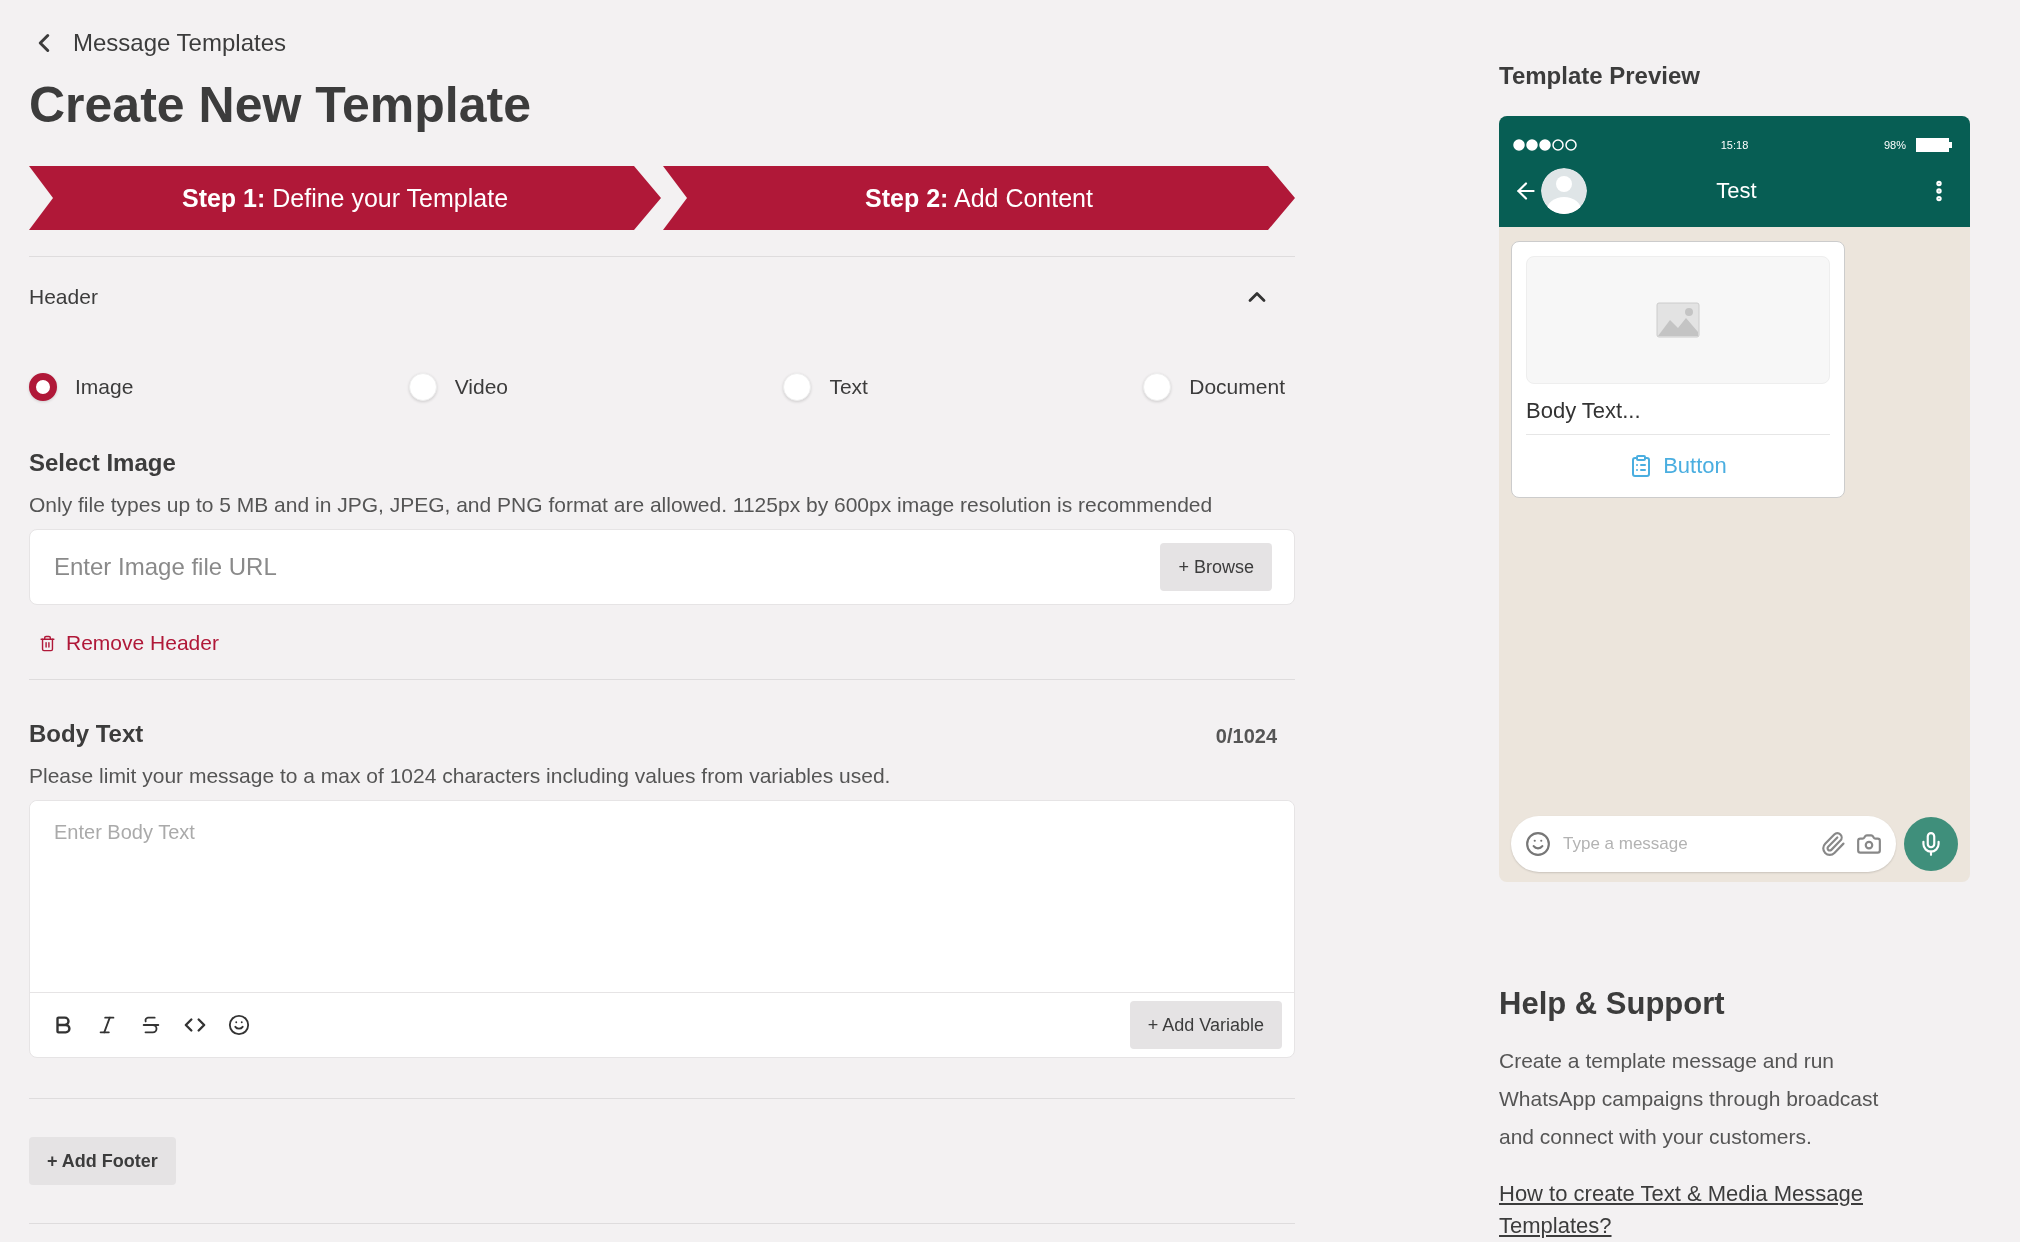  I want to click on editor-panel: Enter Body Text + Add Variable, so click(662, 929).